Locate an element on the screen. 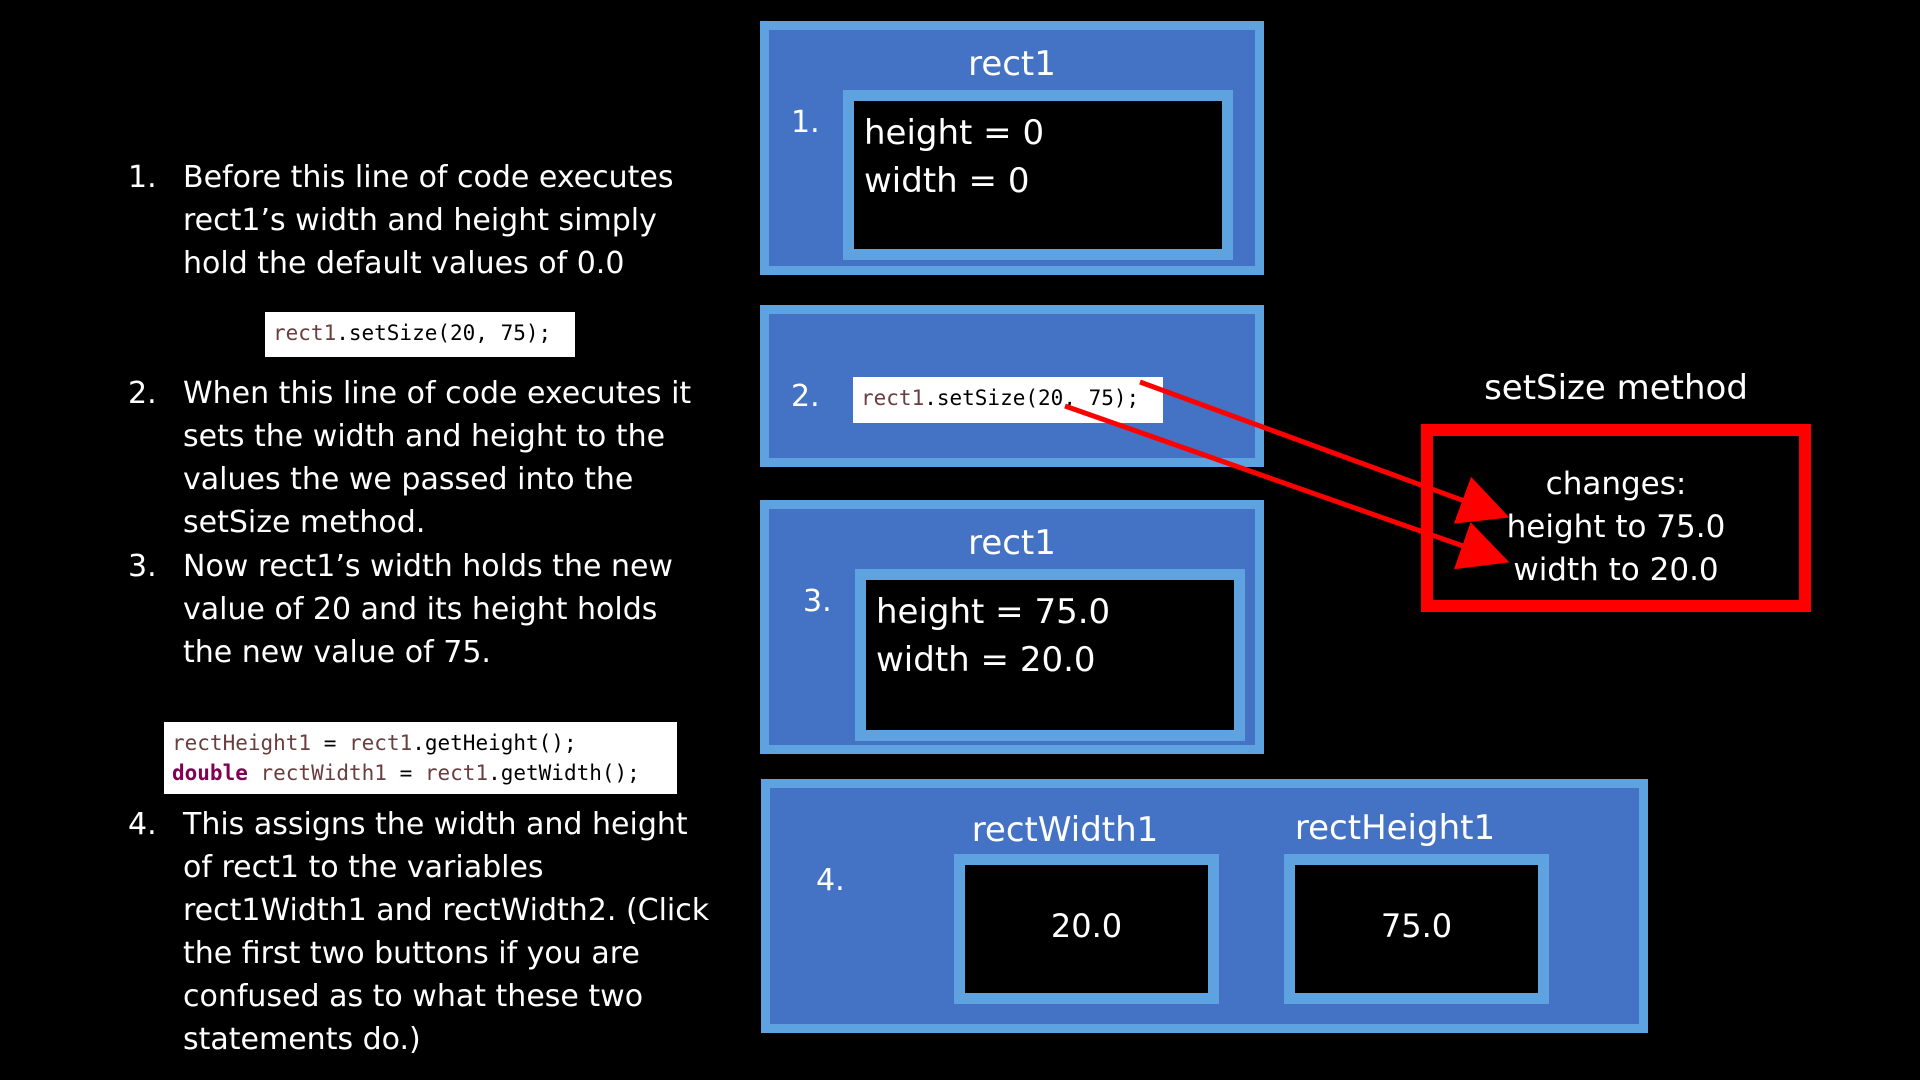  arrow-width is located at coordinates (1287, 486).